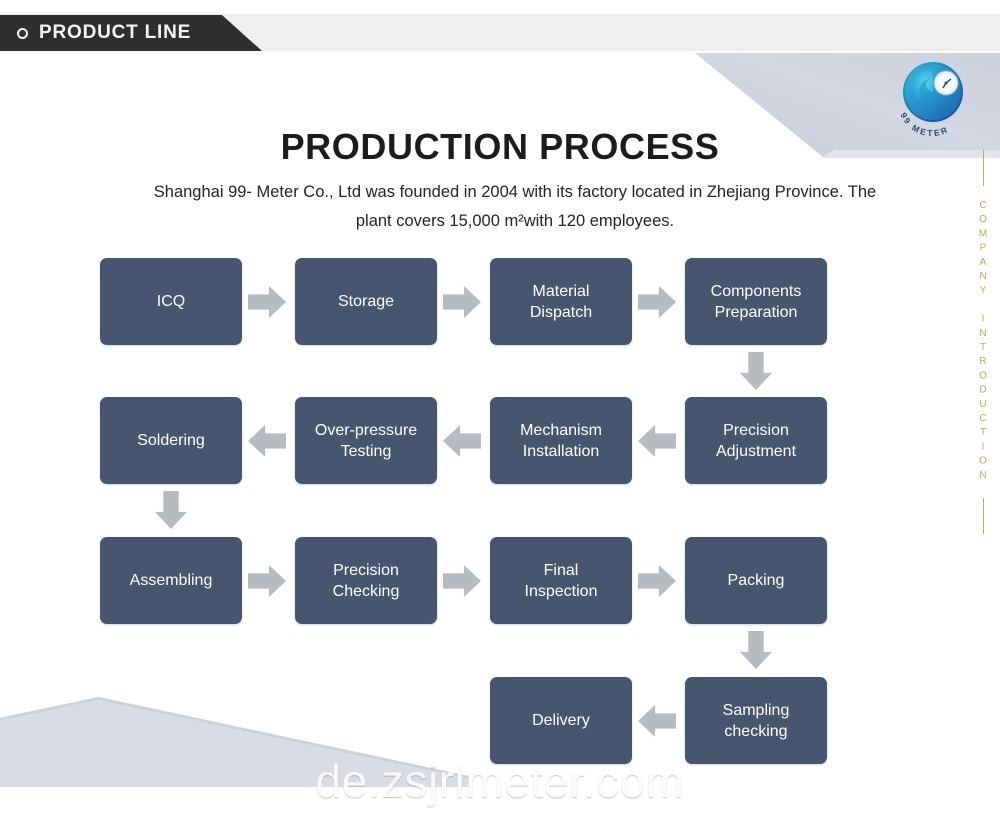 The image size is (1000, 832). Describe the element at coordinates (500, 52) in the screenshot. I see `header-underline` at that location.